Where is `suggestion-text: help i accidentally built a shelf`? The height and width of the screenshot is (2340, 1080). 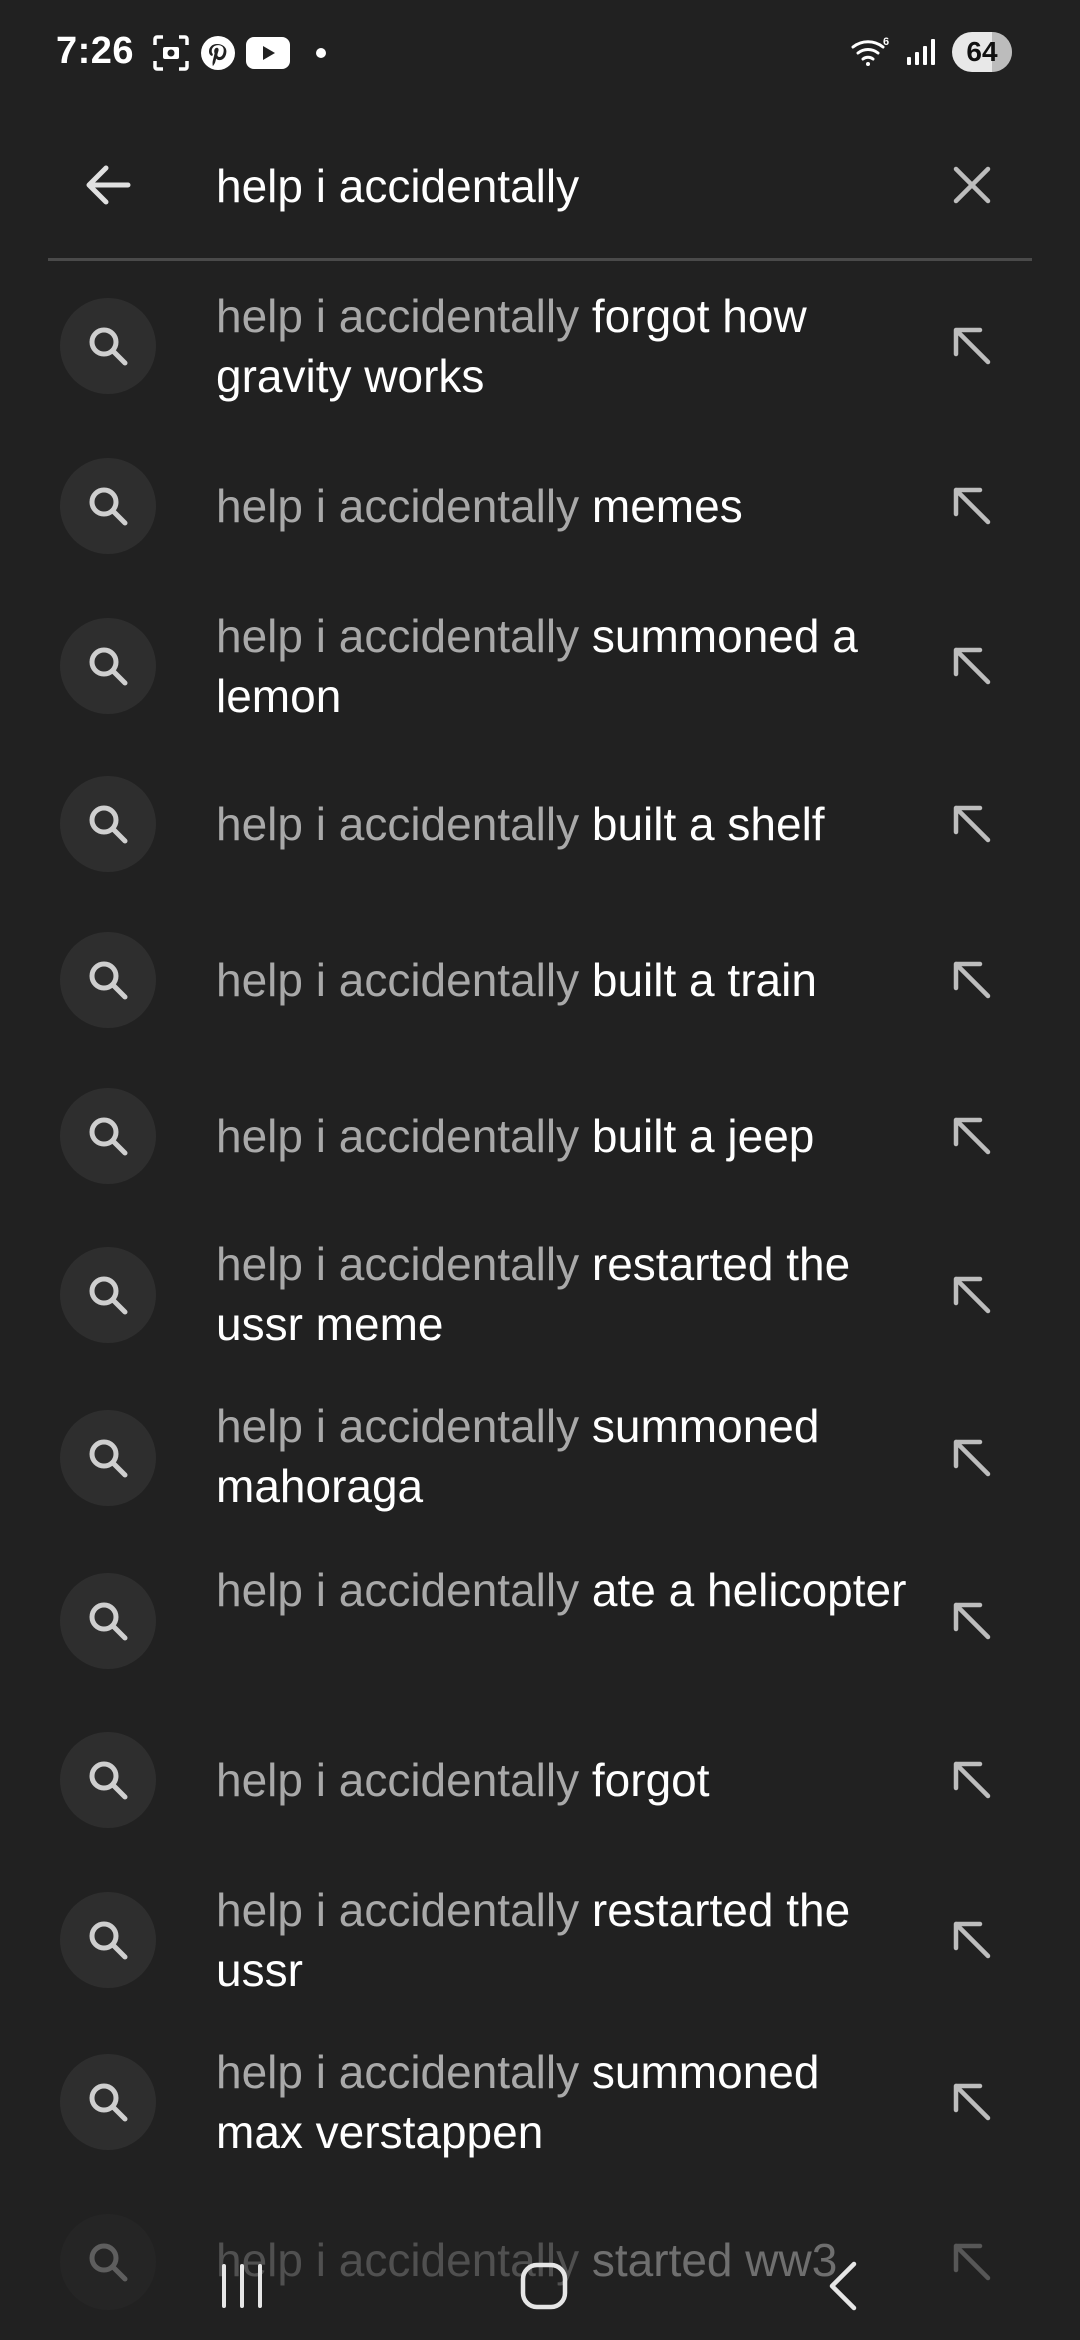
suggestion-text: help i accidentally built a shelf is located at coordinates (566, 824).